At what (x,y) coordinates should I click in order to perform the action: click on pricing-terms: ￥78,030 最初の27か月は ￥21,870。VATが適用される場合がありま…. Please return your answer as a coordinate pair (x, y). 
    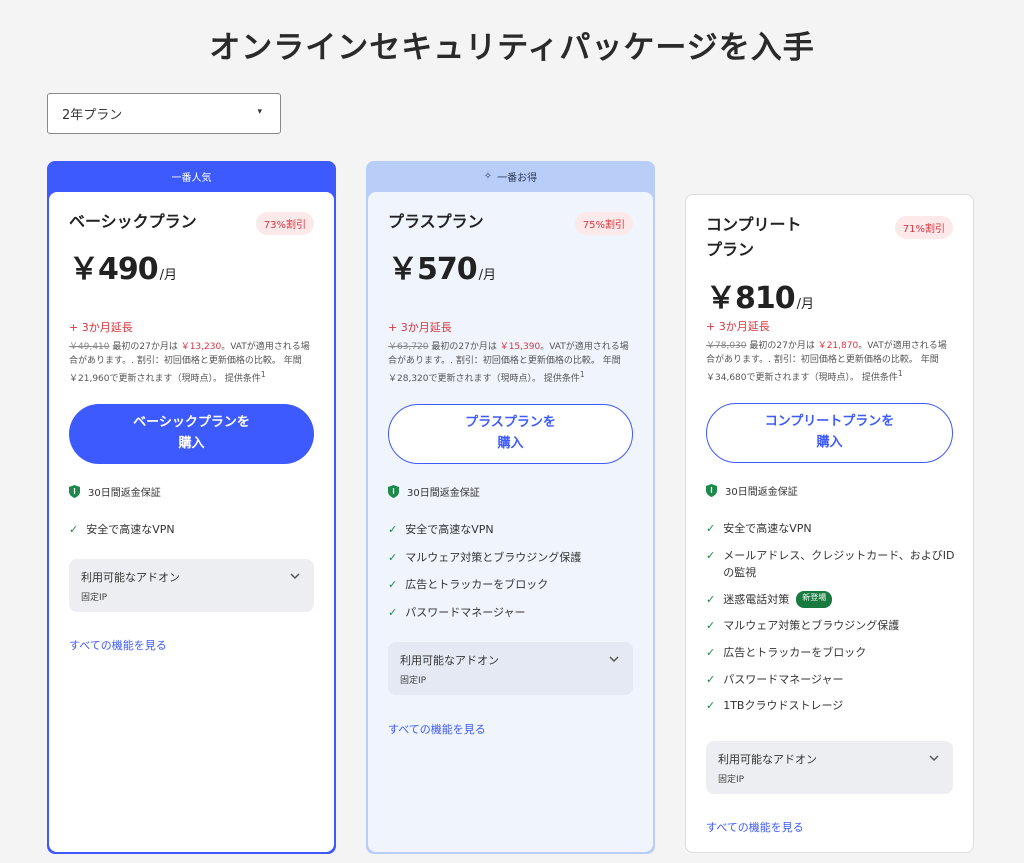
    Looking at the image, I should click on (830, 363).